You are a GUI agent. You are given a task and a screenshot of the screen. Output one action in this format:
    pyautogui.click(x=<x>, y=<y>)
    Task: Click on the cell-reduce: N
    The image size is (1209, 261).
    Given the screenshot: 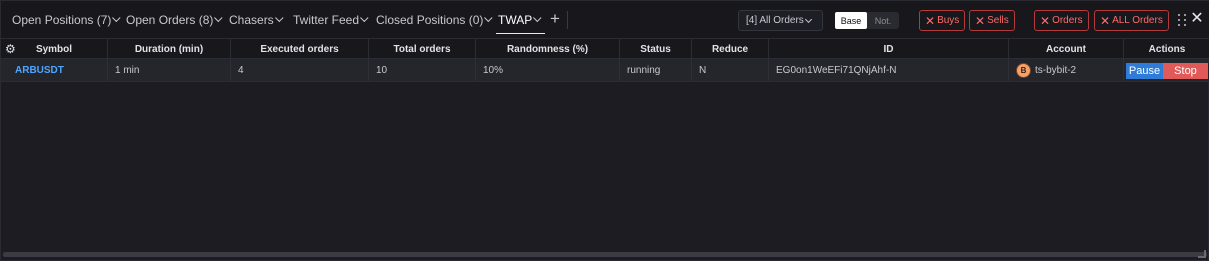 What is the action you would take?
    pyautogui.click(x=730, y=70)
    